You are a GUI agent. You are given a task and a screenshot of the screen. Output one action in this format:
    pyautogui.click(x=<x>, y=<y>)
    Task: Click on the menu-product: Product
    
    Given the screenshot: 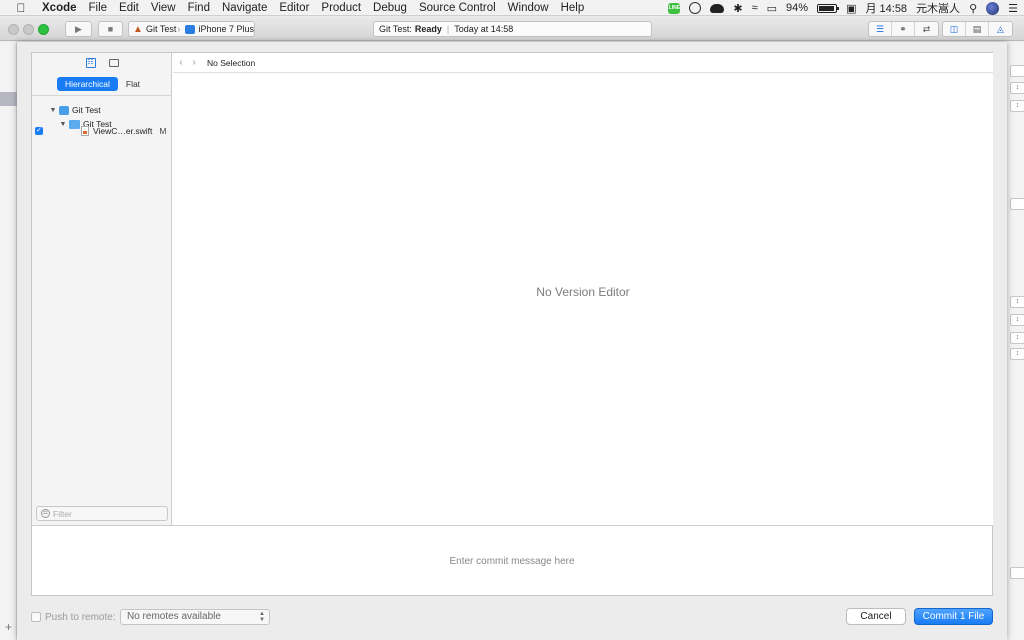 What is the action you would take?
    pyautogui.click(x=341, y=8)
    